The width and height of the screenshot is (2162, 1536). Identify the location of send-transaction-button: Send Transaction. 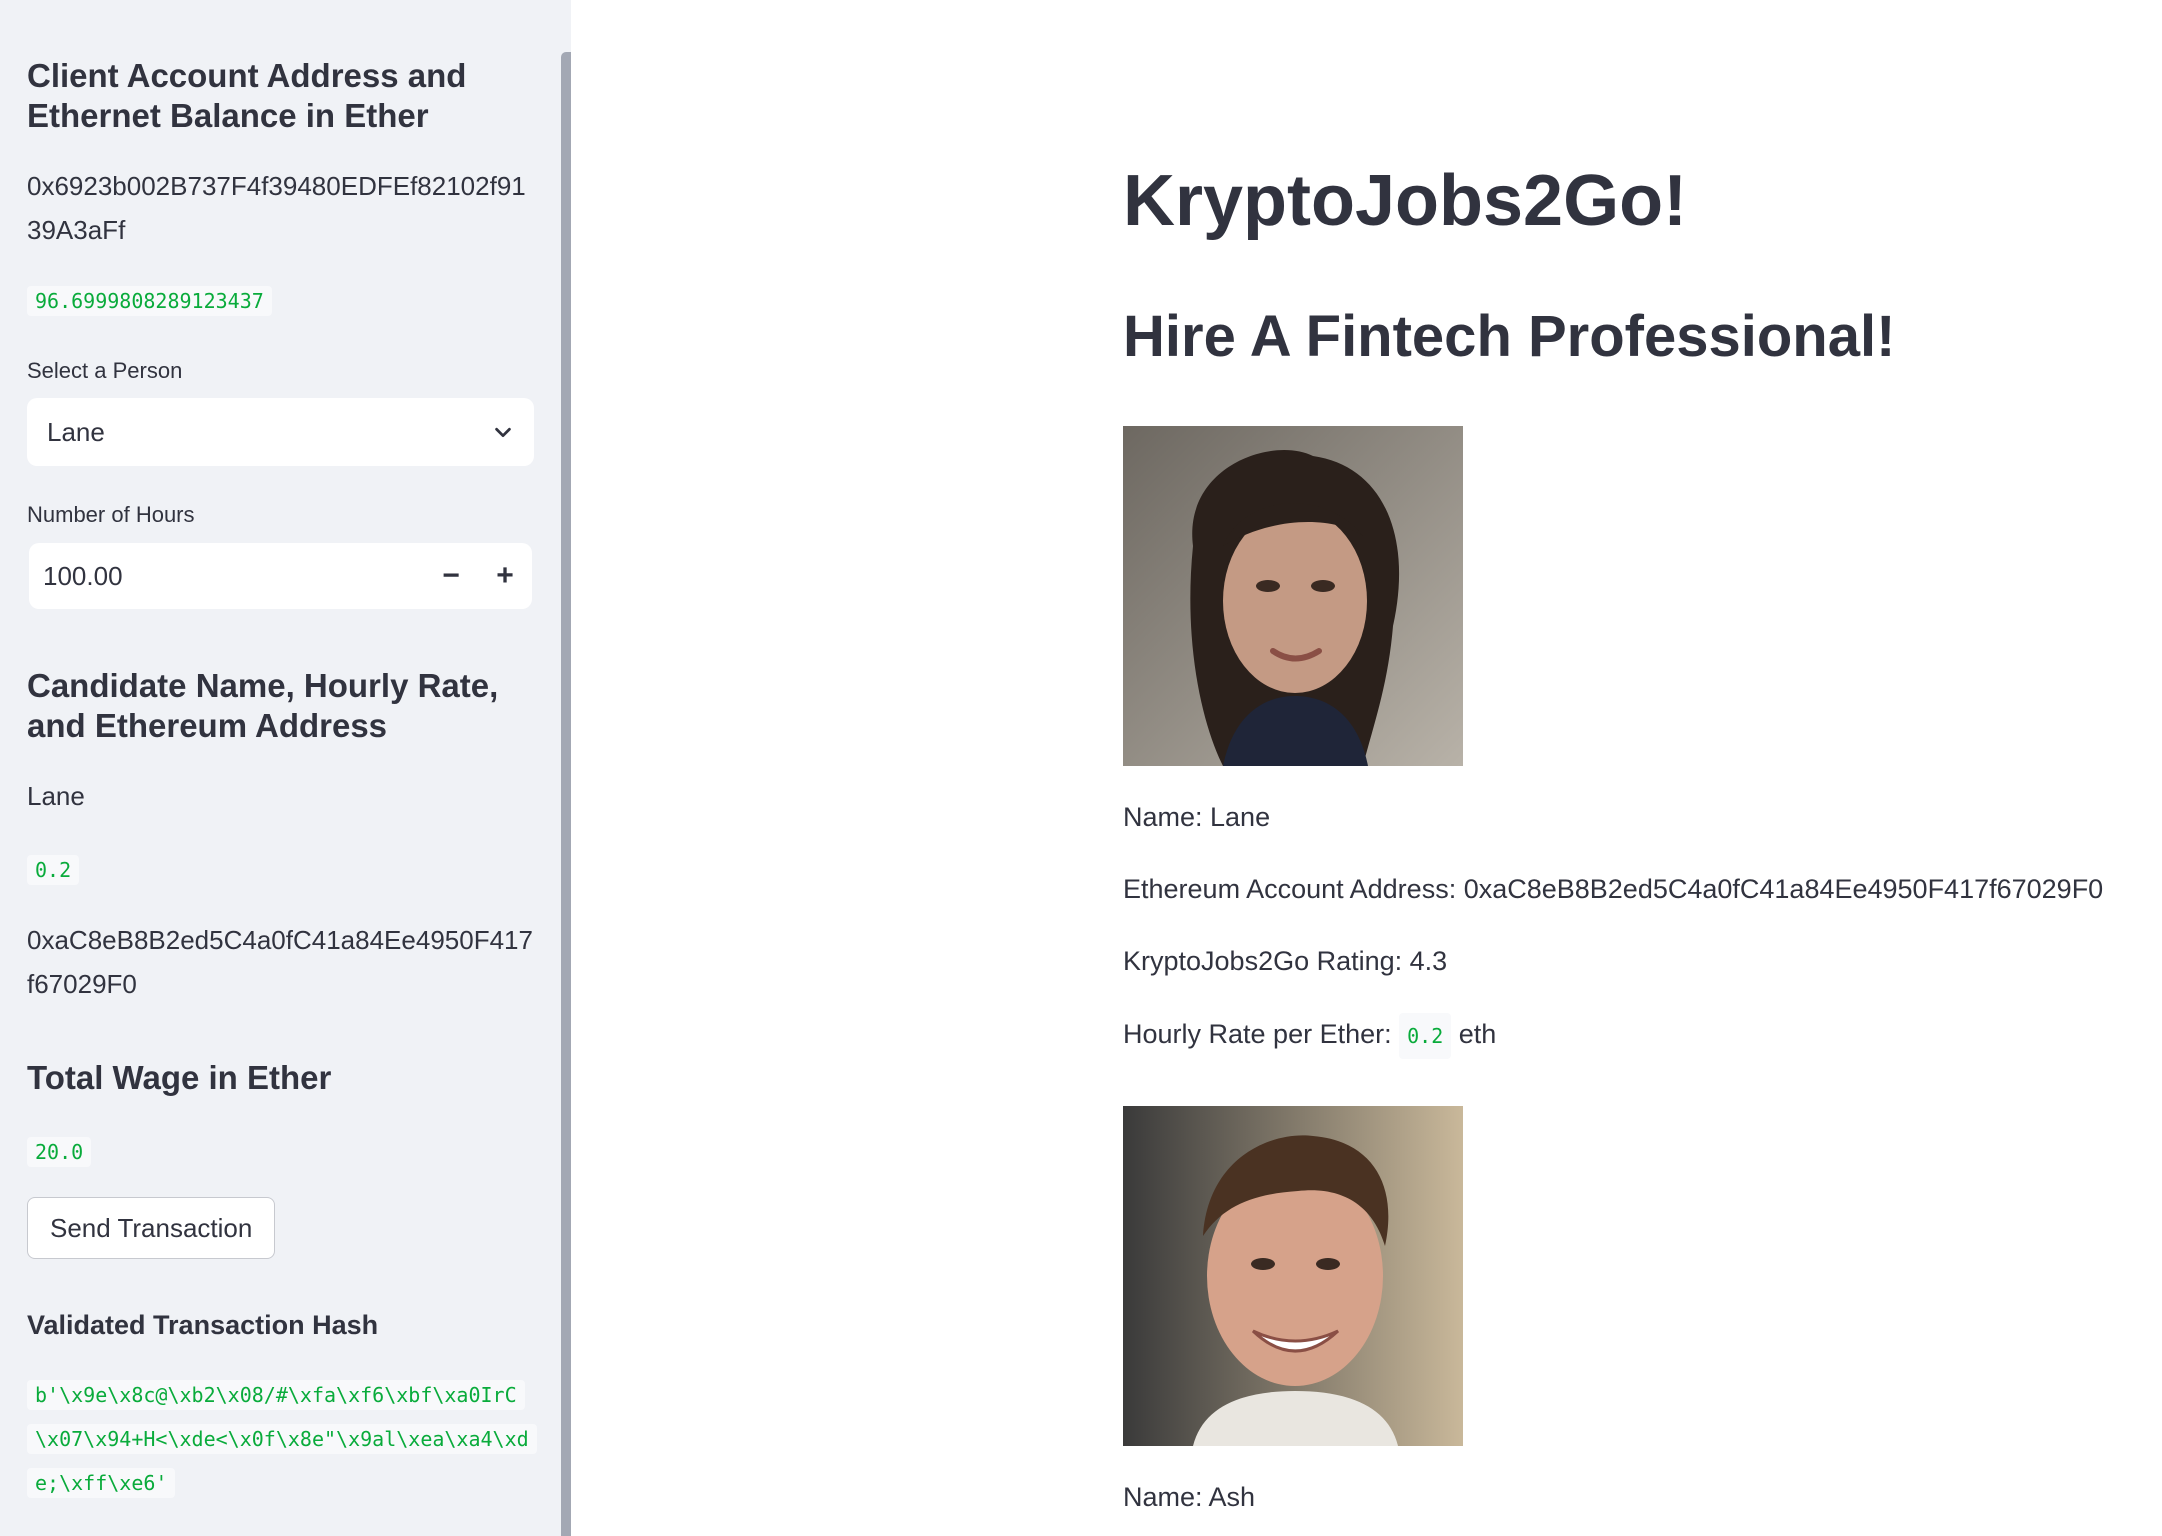
(151, 1228).